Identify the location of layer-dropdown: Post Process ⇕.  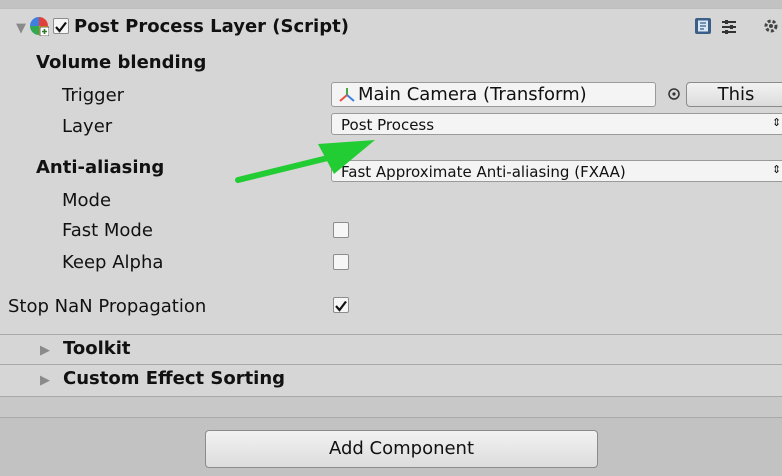
(556, 124).